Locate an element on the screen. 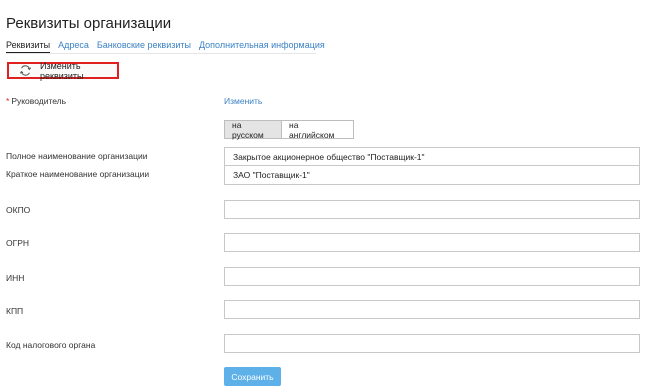 The image size is (650, 392). okpo-field is located at coordinates (432, 209).